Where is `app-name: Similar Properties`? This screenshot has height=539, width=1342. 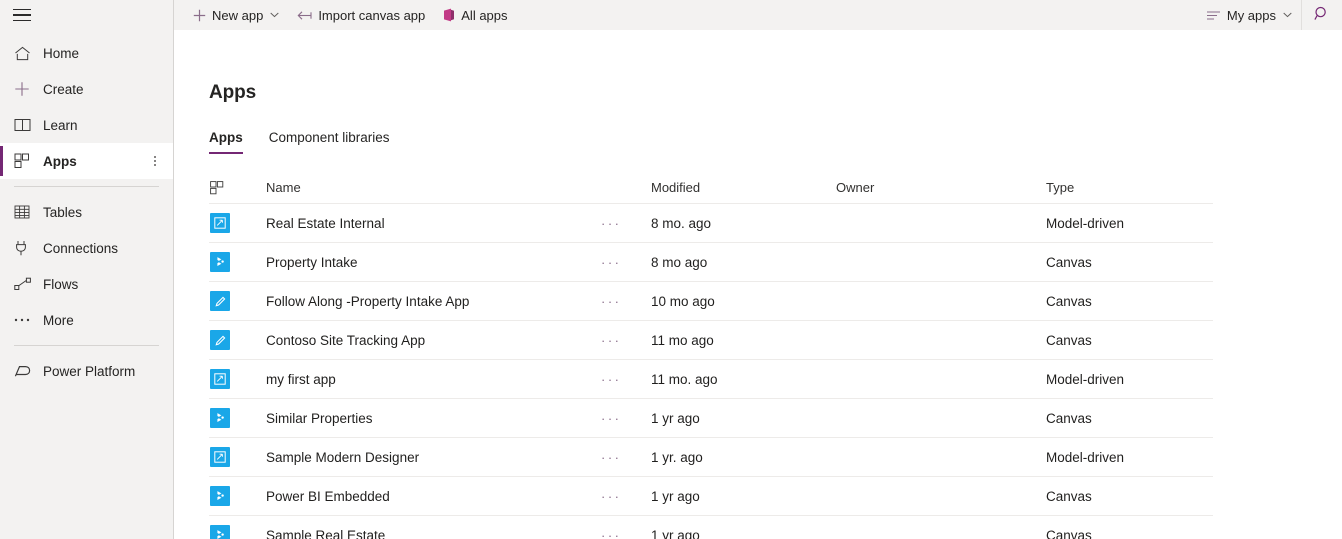 app-name: Similar Properties is located at coordinates (433, 418).